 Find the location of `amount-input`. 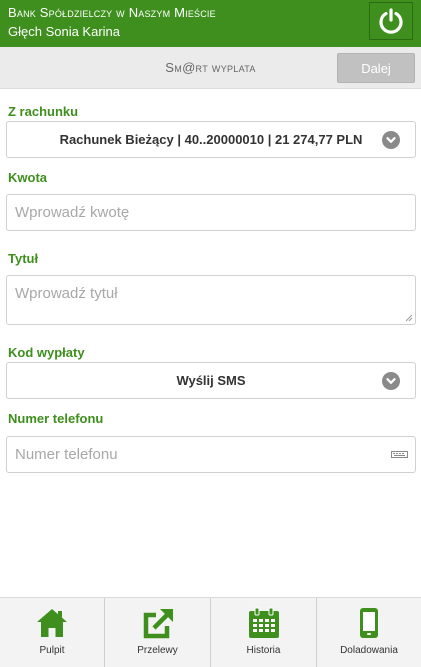

amount-input is located at coordinates (211, 212).